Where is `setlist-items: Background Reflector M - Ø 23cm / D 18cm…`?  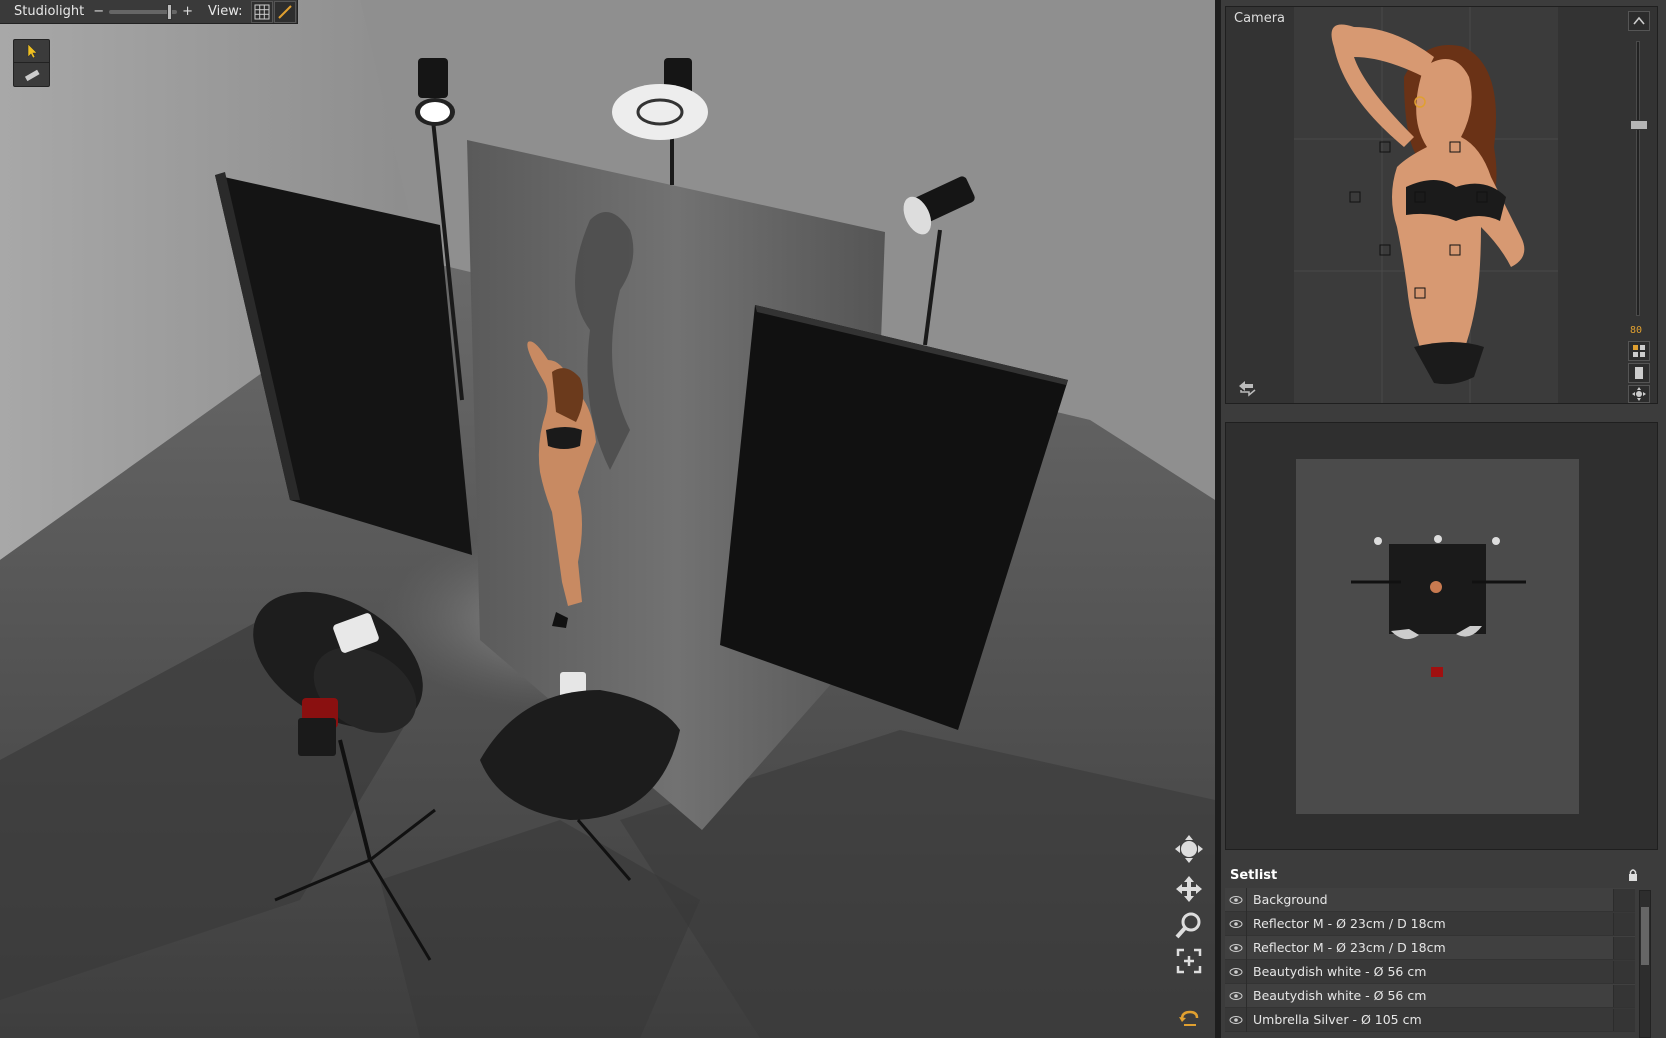 setlist-items: Background Reflector M - Ø 23cm / D 18cm… is located at coordinates (1430, 959).